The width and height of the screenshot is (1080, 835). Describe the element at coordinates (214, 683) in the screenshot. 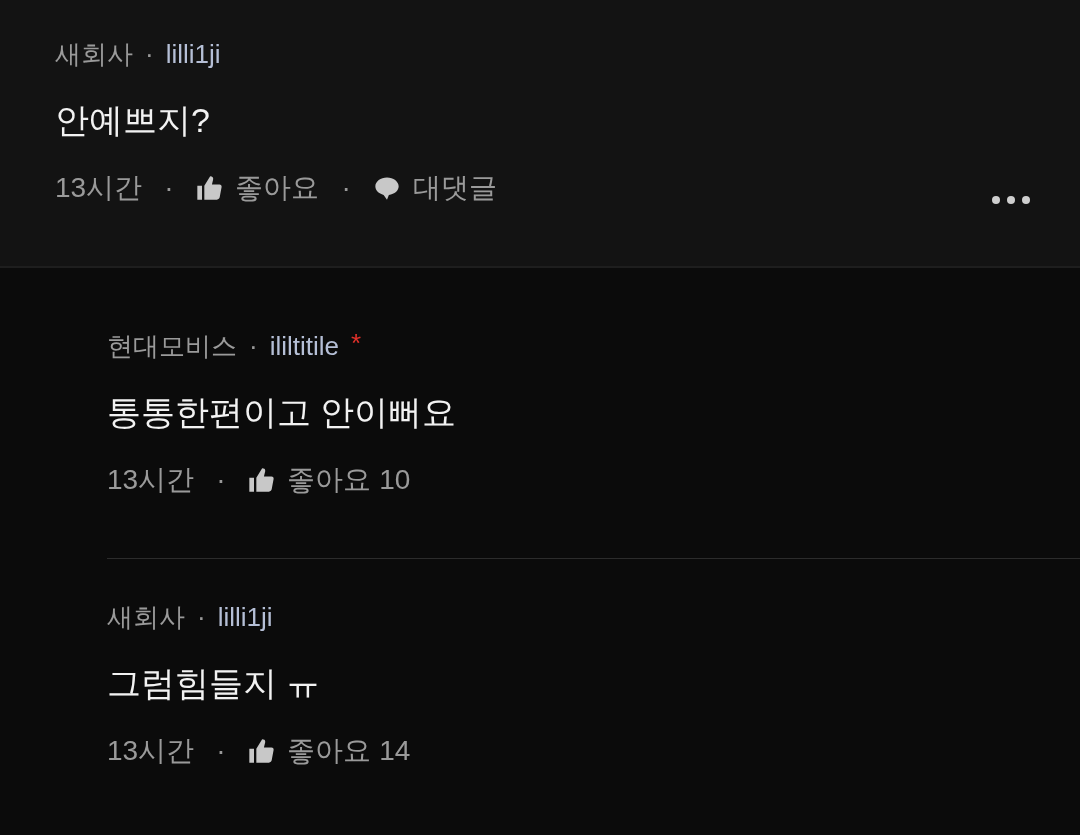

I see `comment-text: 그럼힘들지 ㅠ` at that location.